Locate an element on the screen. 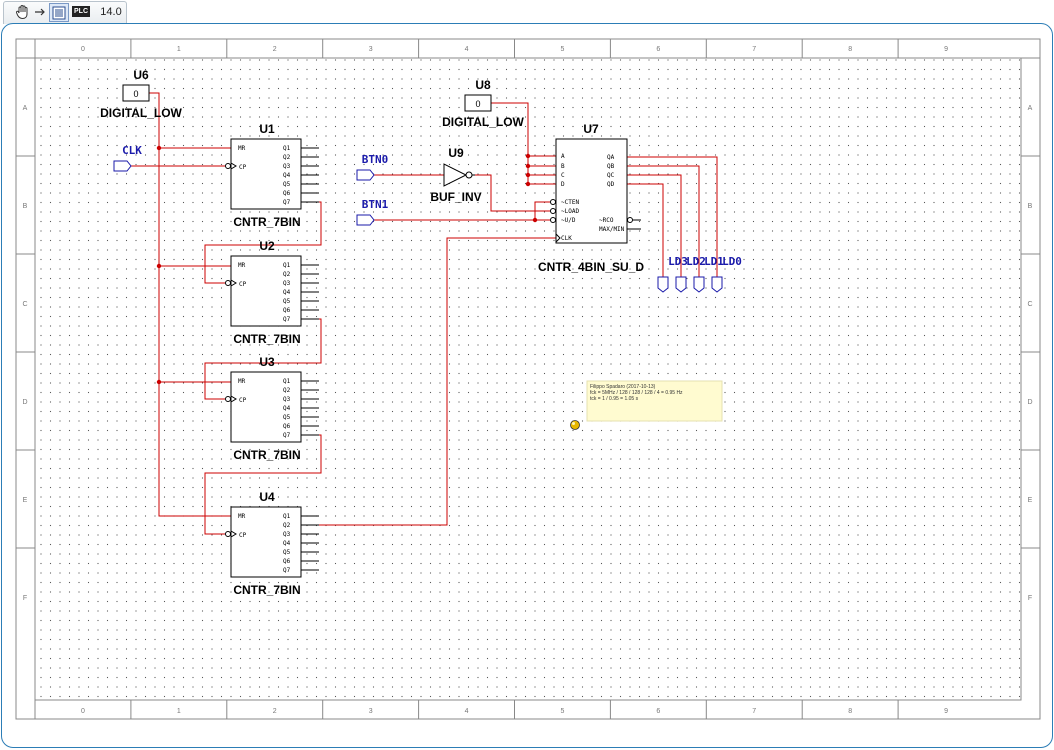 The image size is (1054, 750). pin-label: A is located at coordinates (563, 156).